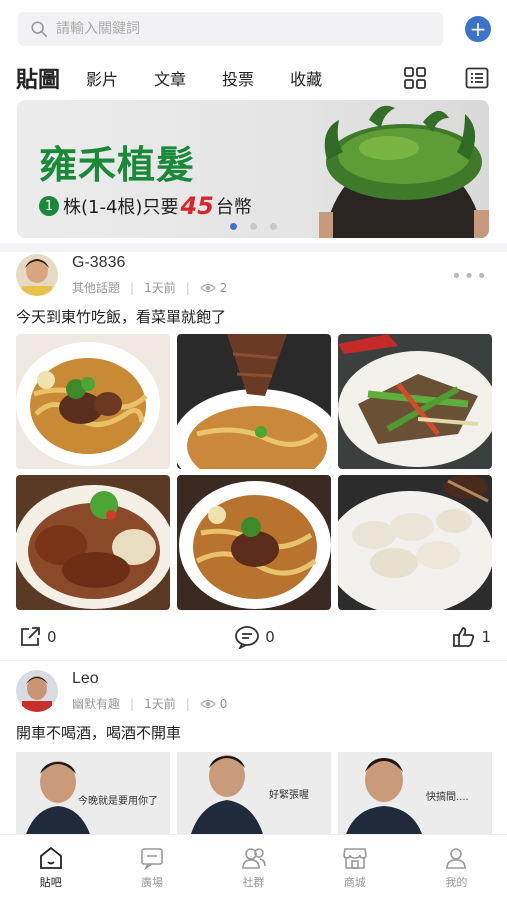 The image size is (507, 900). What do you see at coordinates (93, 793) in the screenshot?
I see `photo-man-1: 今晚就是要用你了` at bounding box center [93, 793].